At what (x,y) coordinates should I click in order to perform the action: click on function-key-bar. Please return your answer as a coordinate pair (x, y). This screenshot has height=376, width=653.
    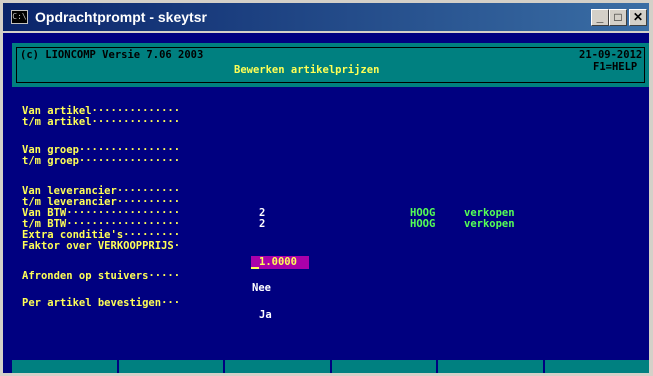
    Looking at the image, I should click on (330, 366).